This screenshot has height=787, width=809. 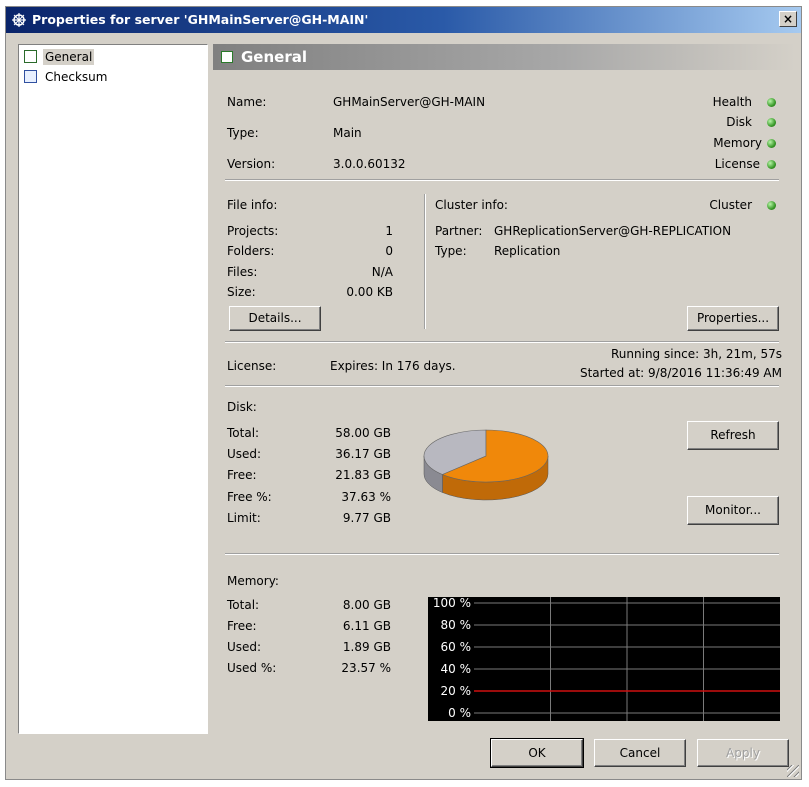 I want to click on cluster-info-heading: Cluster info:, so click(x=471, y=205).